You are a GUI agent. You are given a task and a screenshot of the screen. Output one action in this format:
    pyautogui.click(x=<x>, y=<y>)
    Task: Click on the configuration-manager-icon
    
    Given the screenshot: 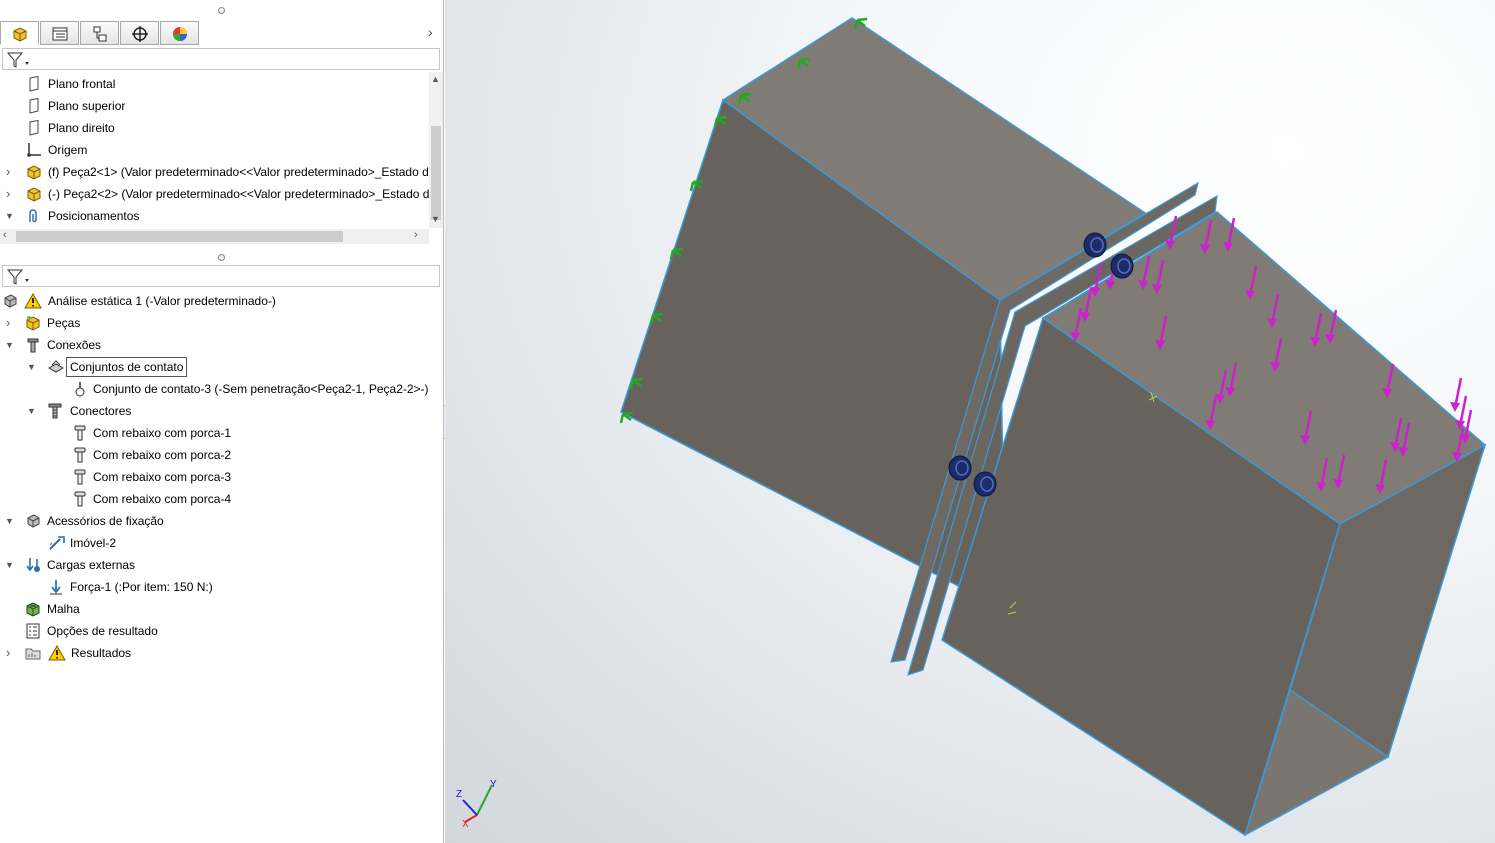 What is the action you would take?
    pyautogui.click(x=100, y=34)
    